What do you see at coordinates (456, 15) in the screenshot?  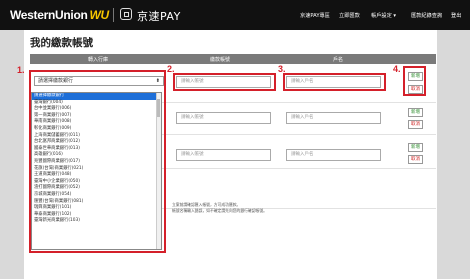 I see `nav-logout: 登出` at bounding box center [456, 15].